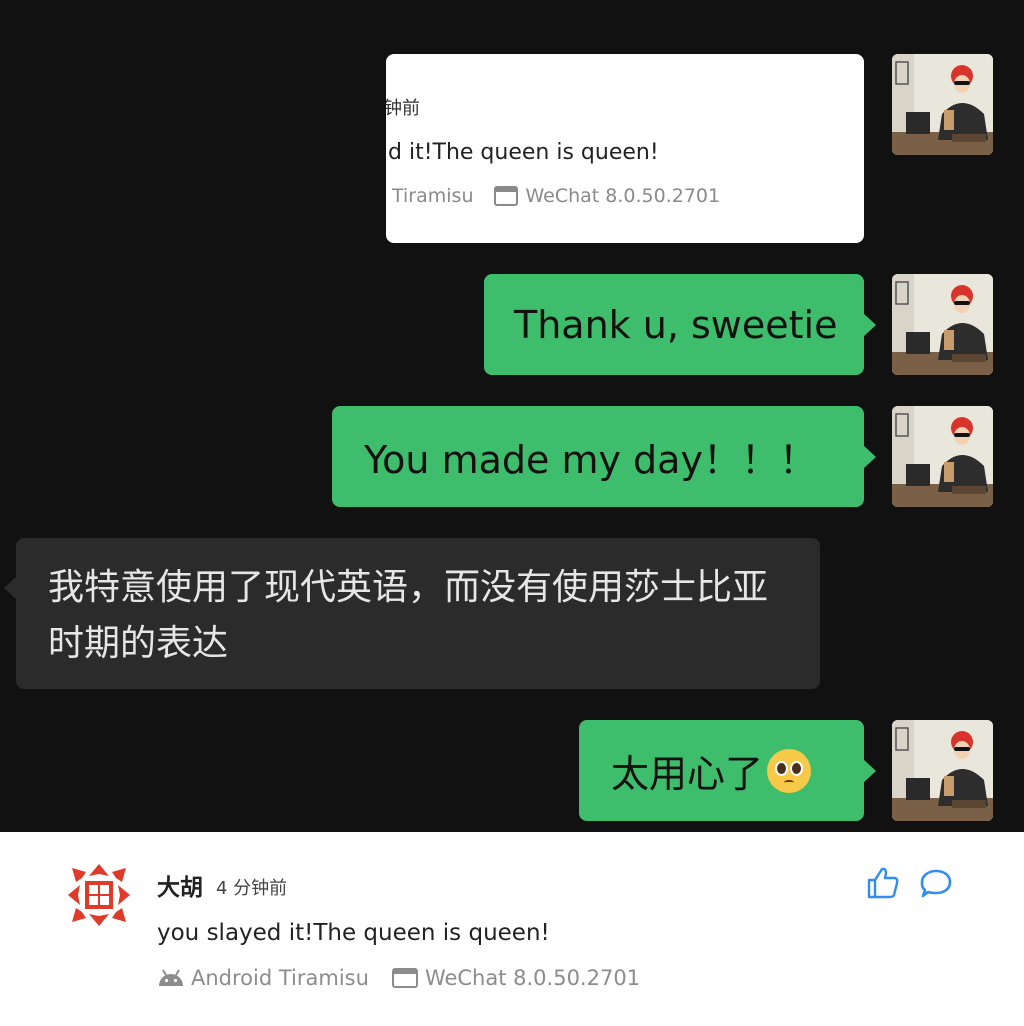 This screenshot has height=1026, width=1024. What do you see at coordinates (433, 196) in the screenshot?
I see `quote-os: Tiramisu` at bounding box center [433, 196].